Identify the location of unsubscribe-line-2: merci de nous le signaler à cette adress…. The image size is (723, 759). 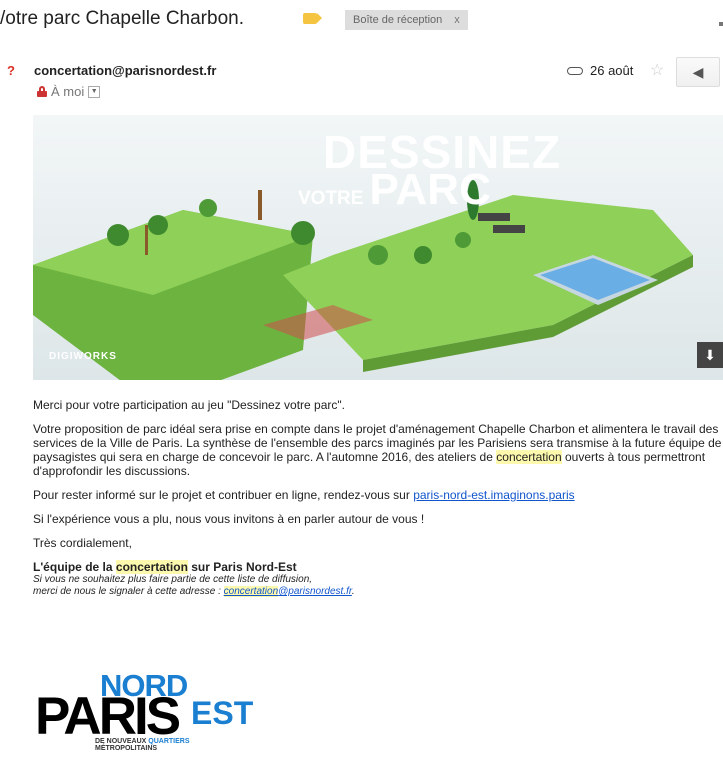
(378, 592).